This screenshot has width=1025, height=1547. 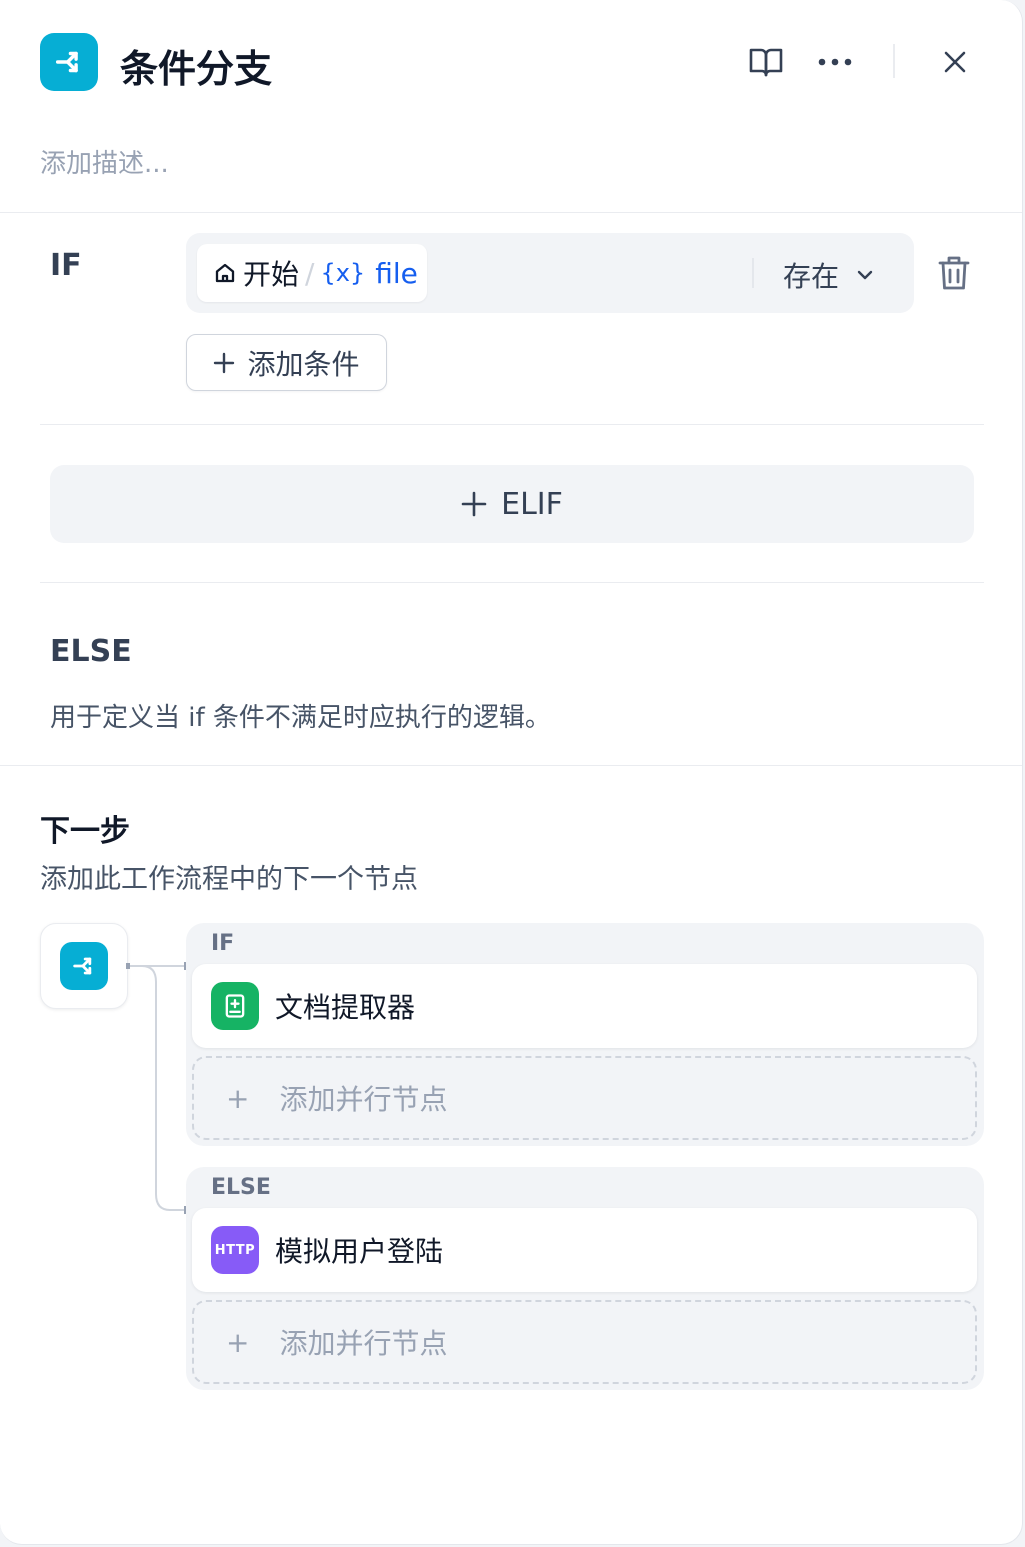 I want to click on variable-selector: 开始 / {x} file, so click(x=312, y=273).